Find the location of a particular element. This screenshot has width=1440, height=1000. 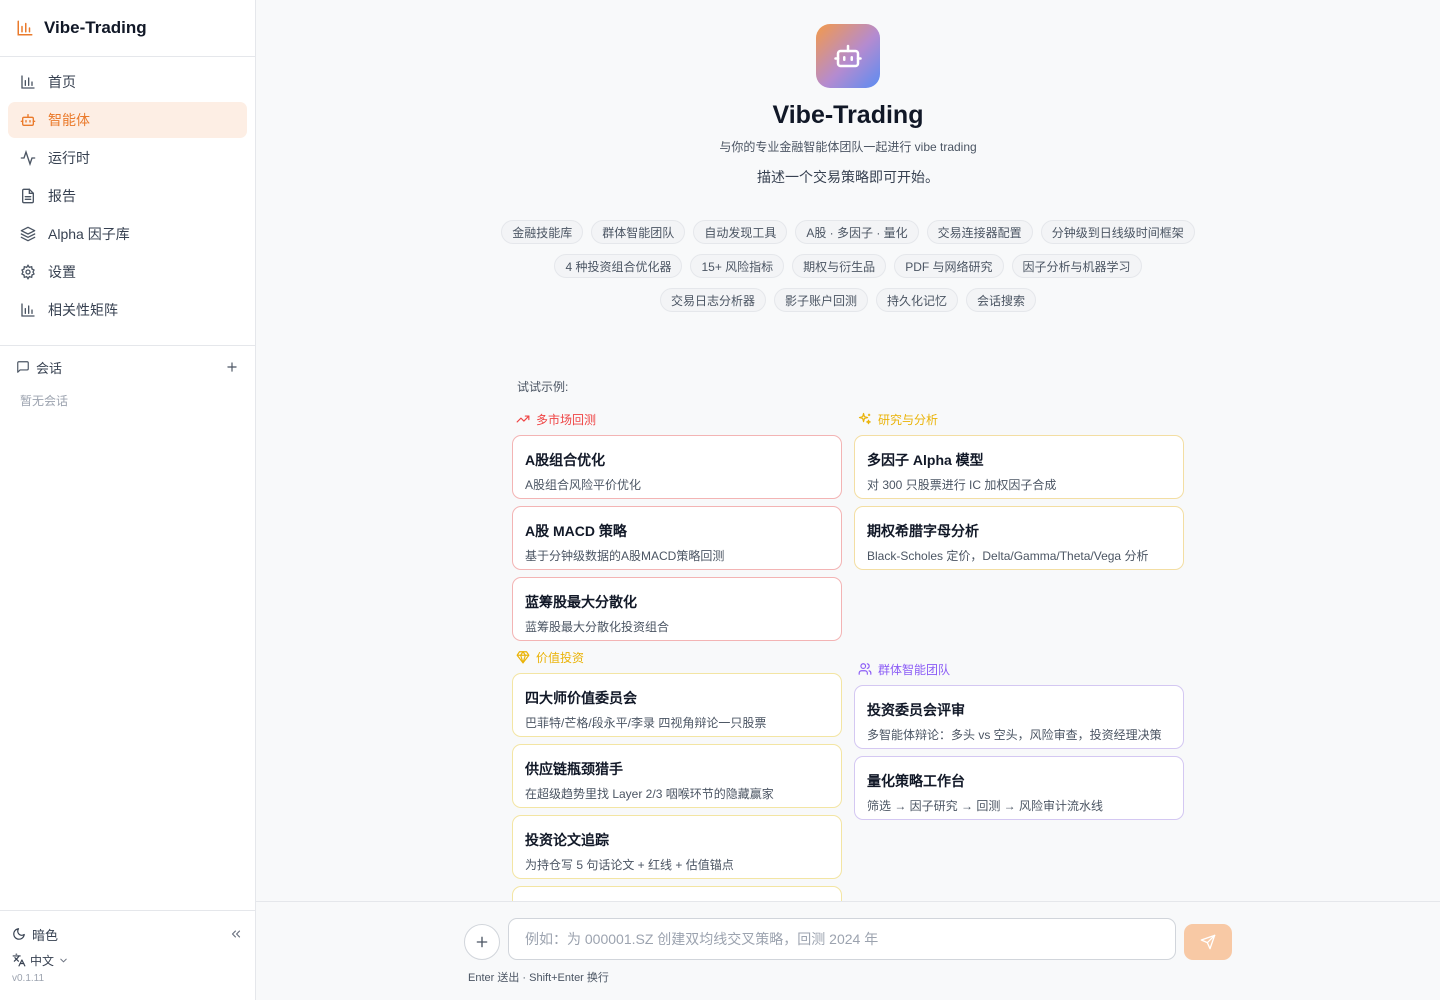

example-card: 投资论文追踪 为持仓写 5 句话论文 + 红线 + 估值锚点 is located at coordinates (677, 847).